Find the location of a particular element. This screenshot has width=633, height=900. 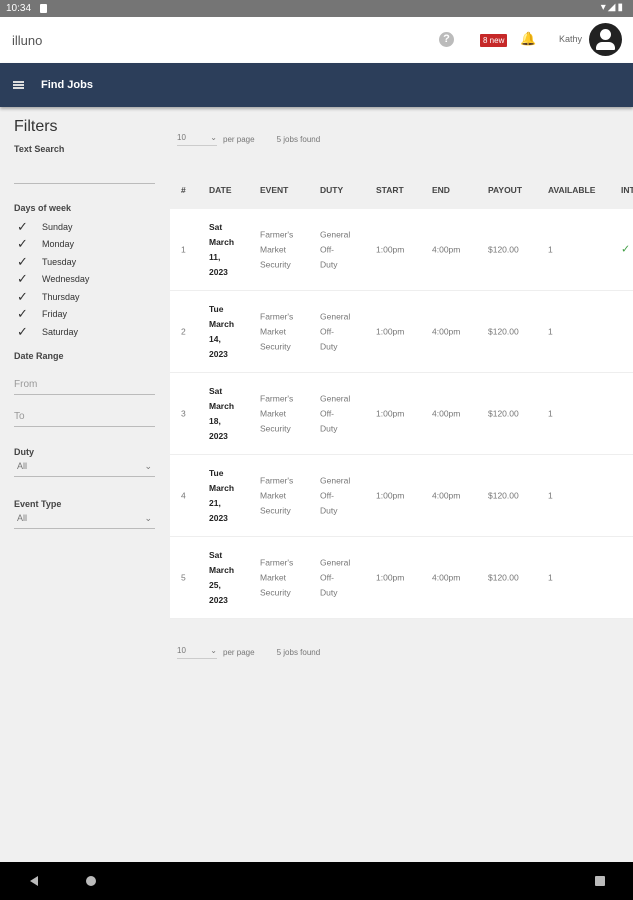

back-icon is located at coordinates (34, 881).